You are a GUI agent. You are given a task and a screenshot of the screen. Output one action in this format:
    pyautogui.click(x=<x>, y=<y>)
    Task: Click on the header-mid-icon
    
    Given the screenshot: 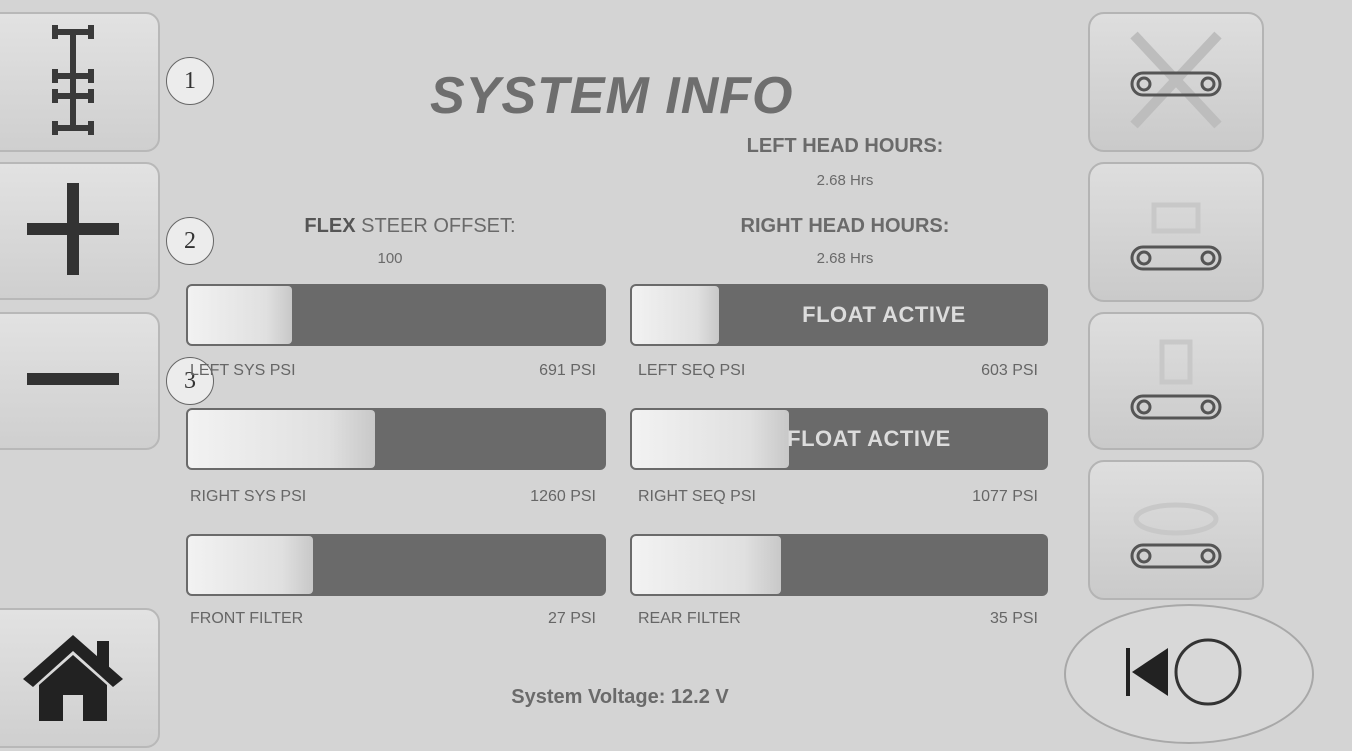 What is the action you would take?
    pyautogui.click(x=1176, y=381)
    